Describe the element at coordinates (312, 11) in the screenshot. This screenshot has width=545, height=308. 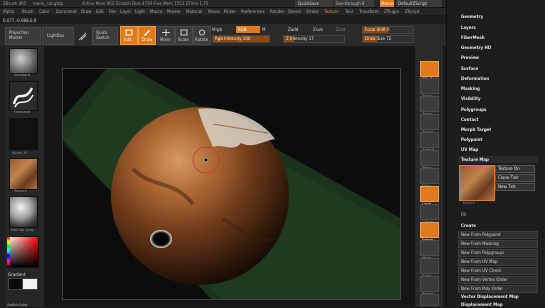
I see `menu-stroke: Stroke` at that location.